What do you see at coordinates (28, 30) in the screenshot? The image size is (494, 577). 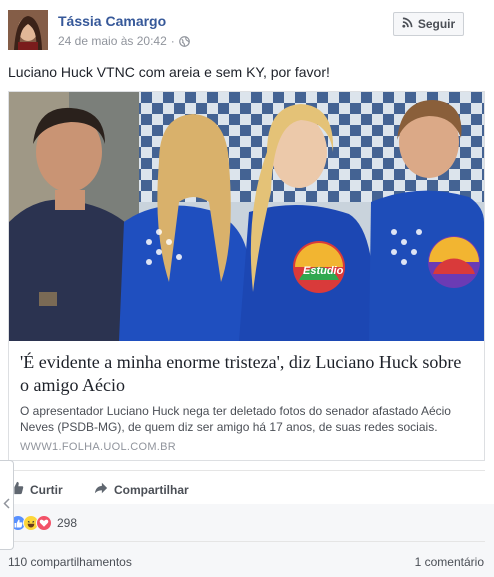 I see `author-avatar` at bounding box center [28, 30].